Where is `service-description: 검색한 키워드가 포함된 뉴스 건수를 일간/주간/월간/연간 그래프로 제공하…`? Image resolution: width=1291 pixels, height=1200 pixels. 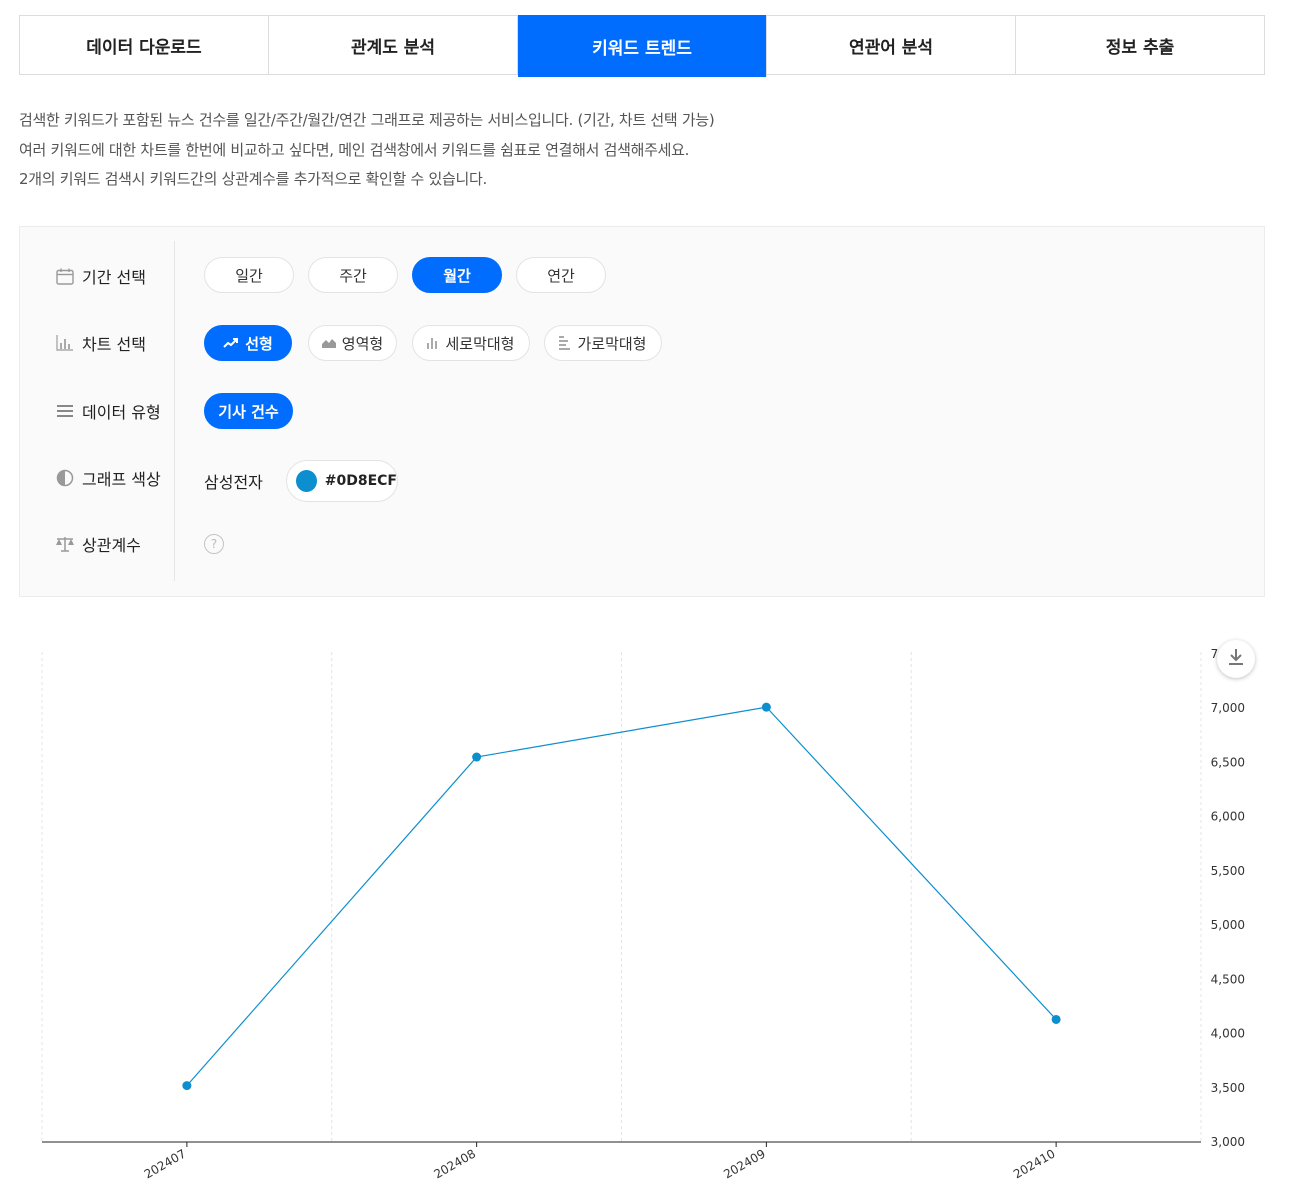
service-description: 검색한 키워드가 포함된 뉴스 건수를 일간/주간/월간/연간 그래프로 제공하… is located at coordinates (367, 150).